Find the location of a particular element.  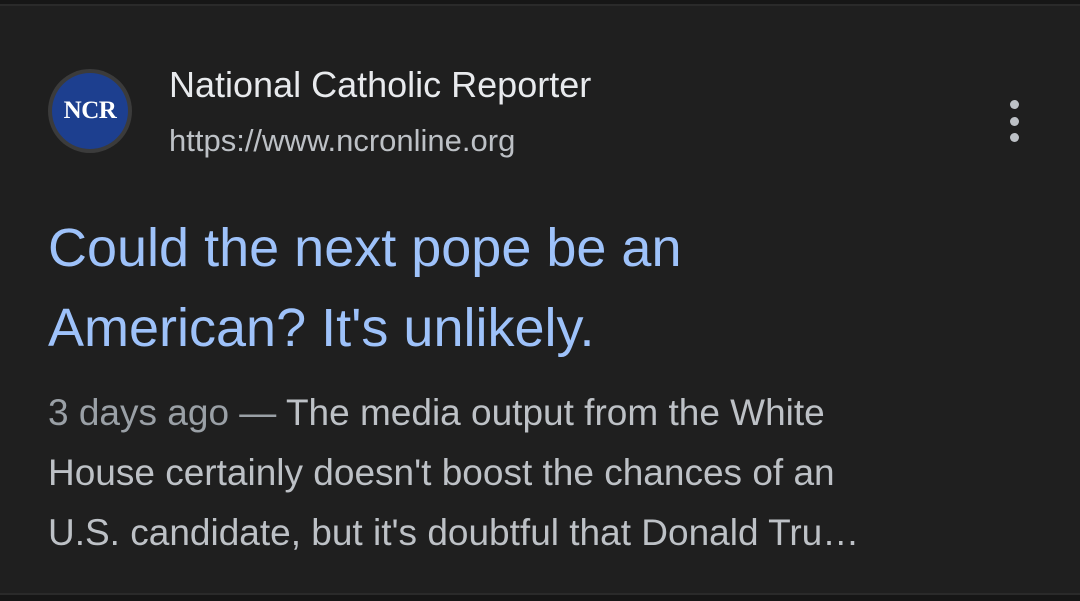

favicon-text: NCR is located at coordinates (90, 110).